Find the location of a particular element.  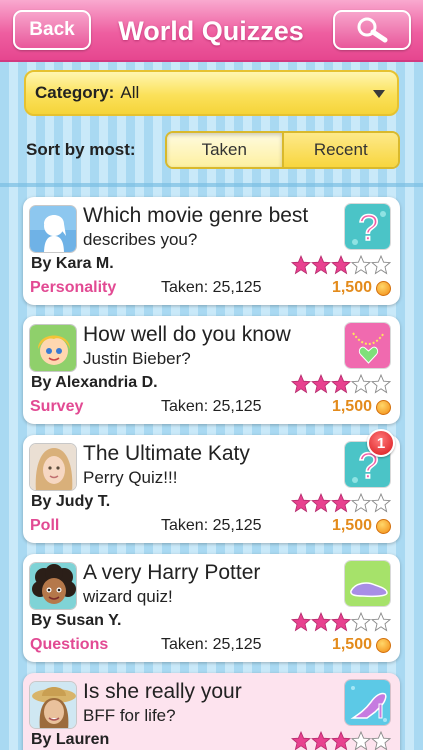

quiz-author: By Judy T. is located at coordinates (71, 501).